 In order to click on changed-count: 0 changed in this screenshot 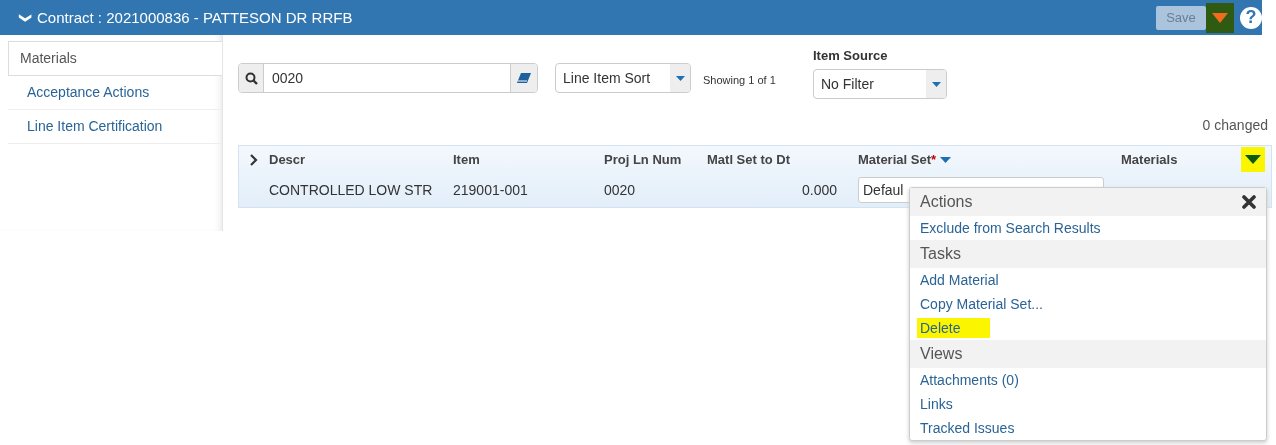, I will do `click(1235, 125)`.